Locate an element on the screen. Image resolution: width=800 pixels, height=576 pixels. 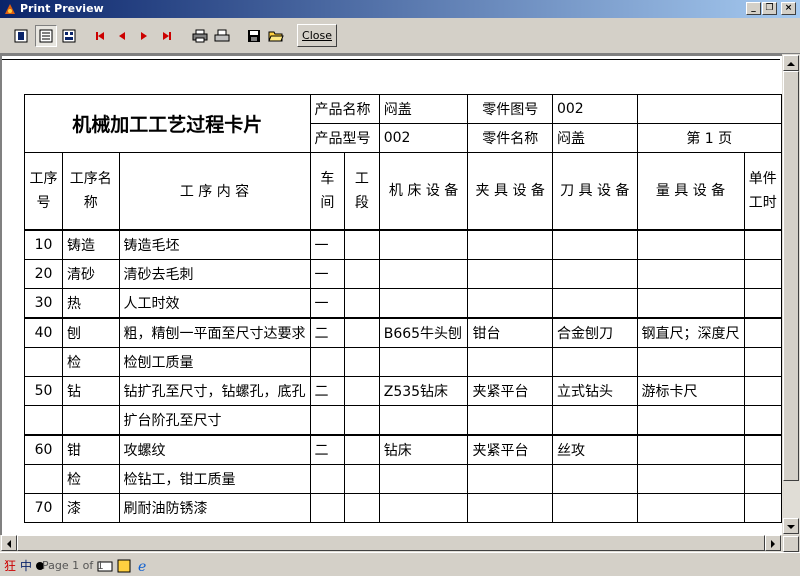
window-title: Print Preview is located at coordinates (62, 8).